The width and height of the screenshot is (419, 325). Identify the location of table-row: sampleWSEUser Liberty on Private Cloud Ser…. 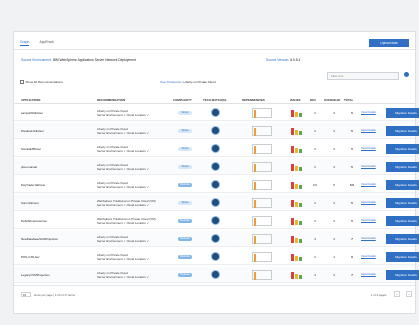
(216, 113).